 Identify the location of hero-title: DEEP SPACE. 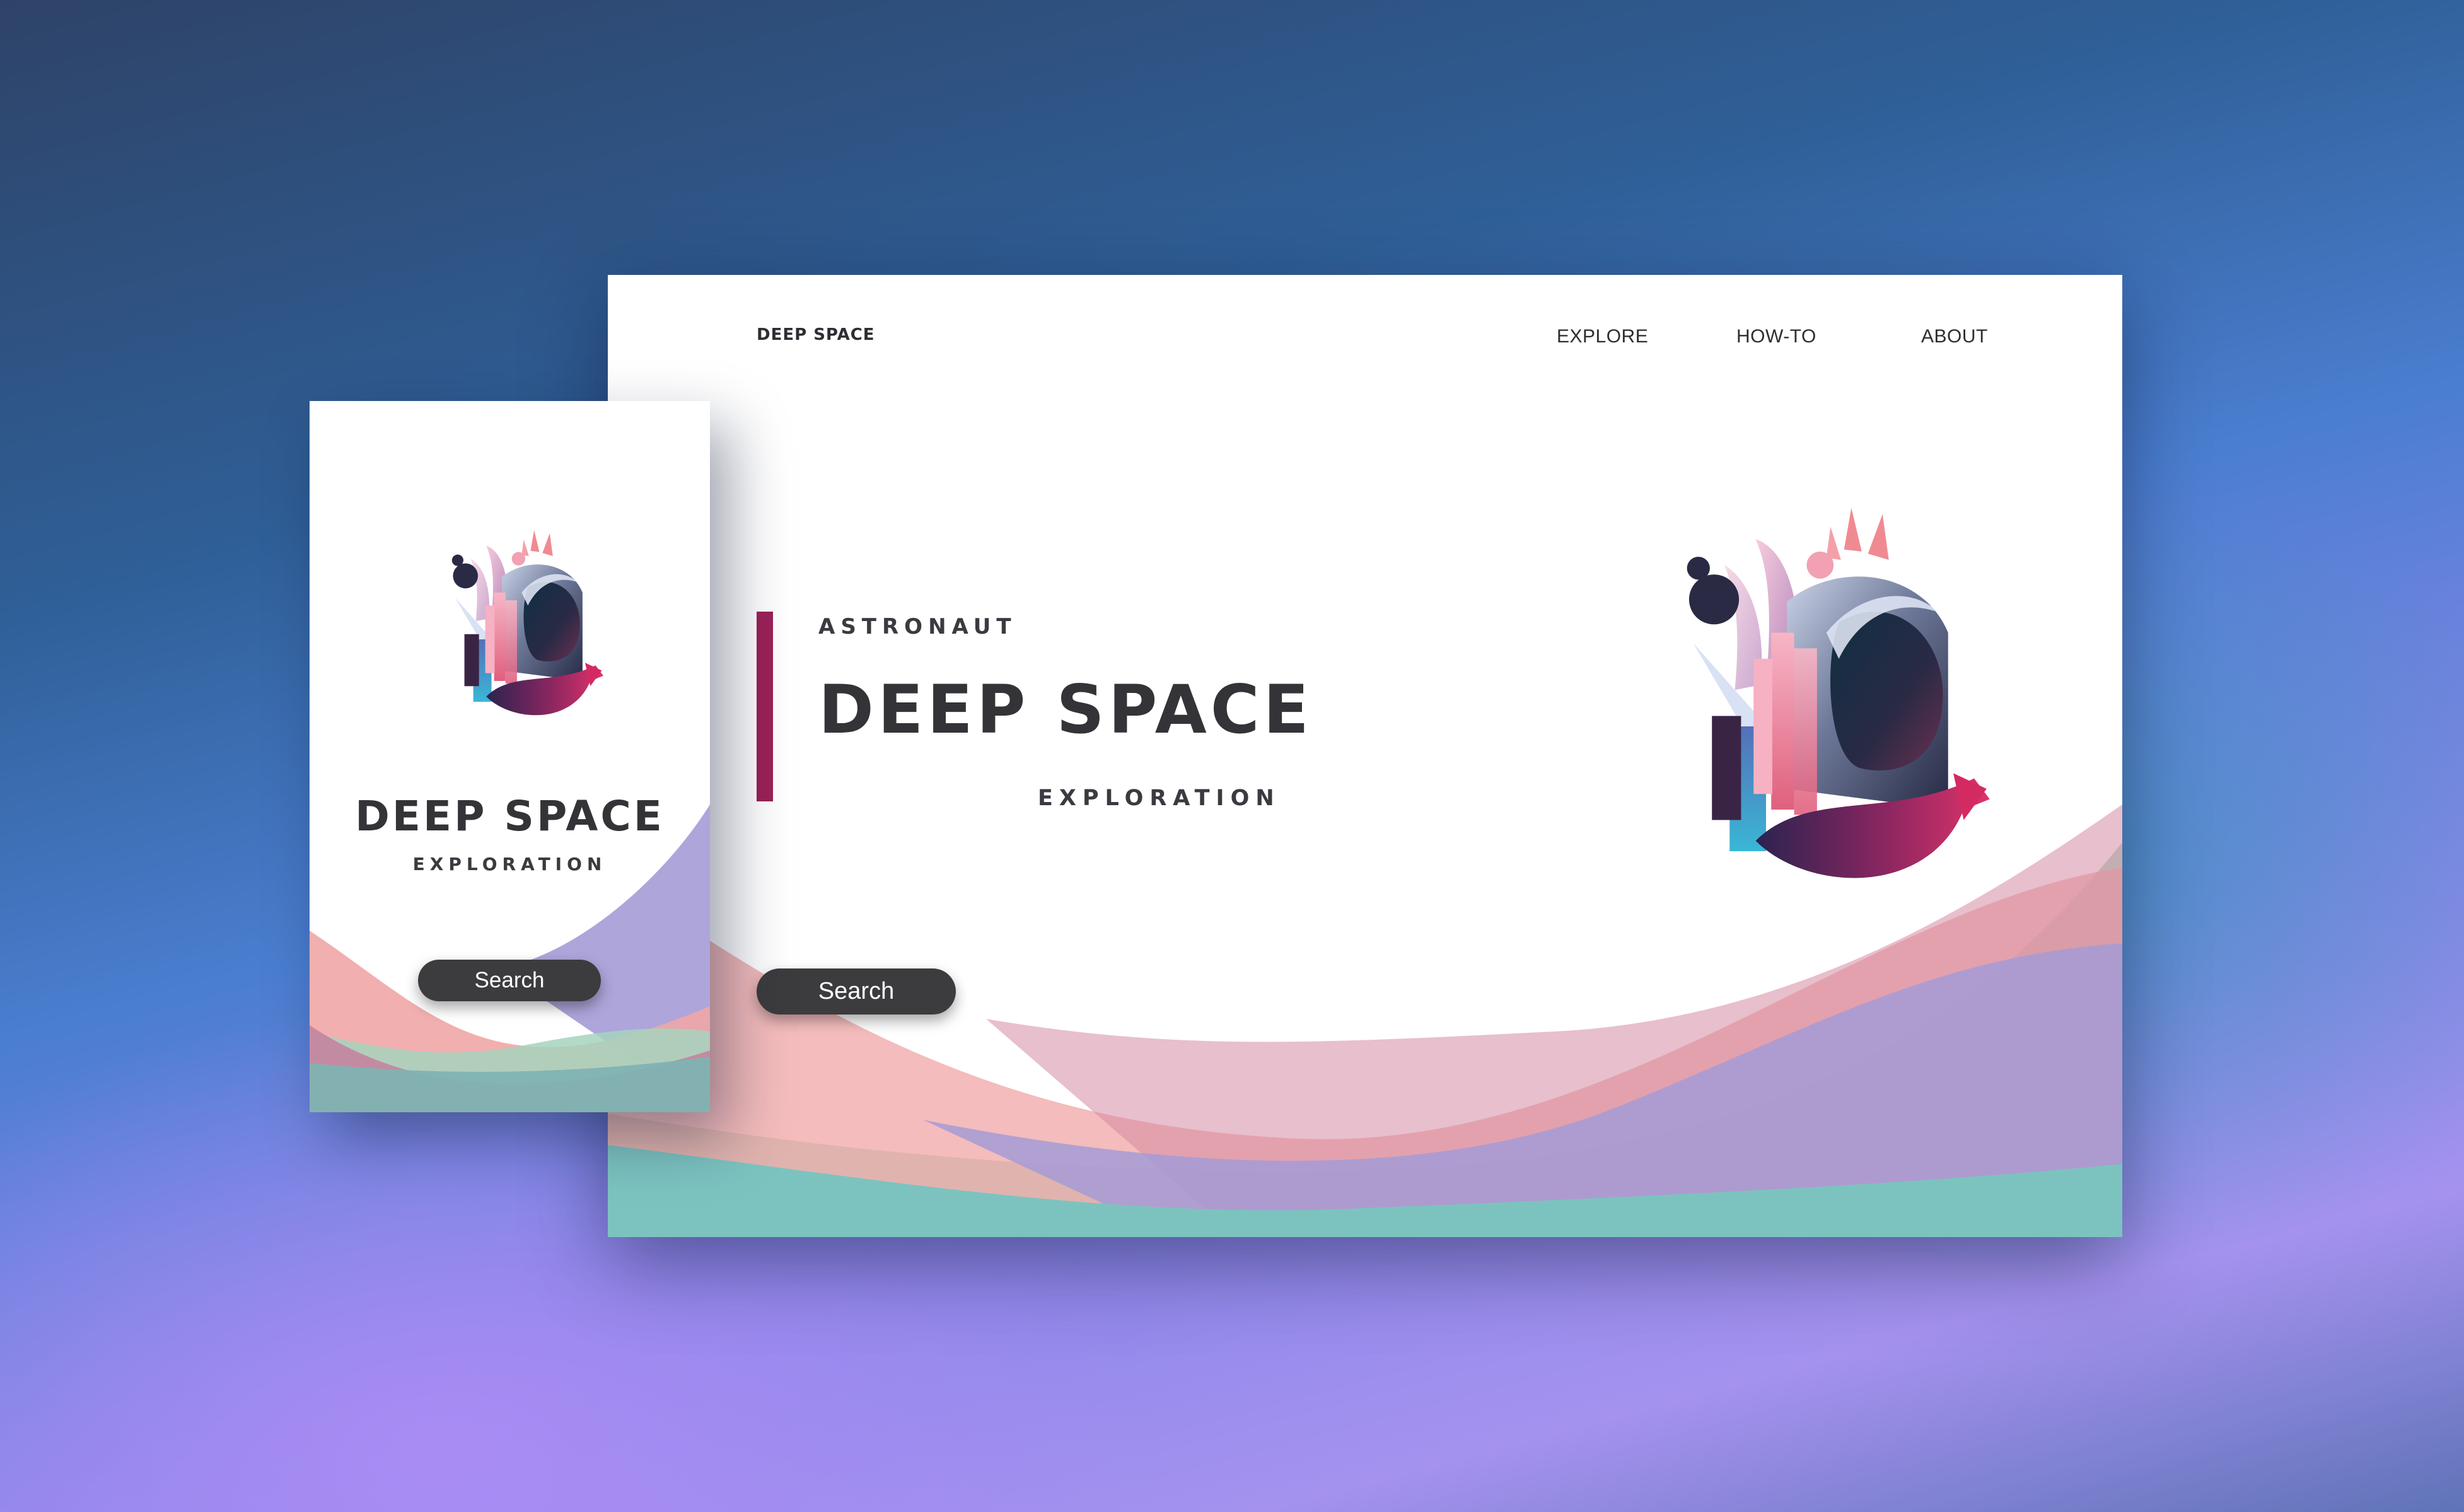
(1065, 709).